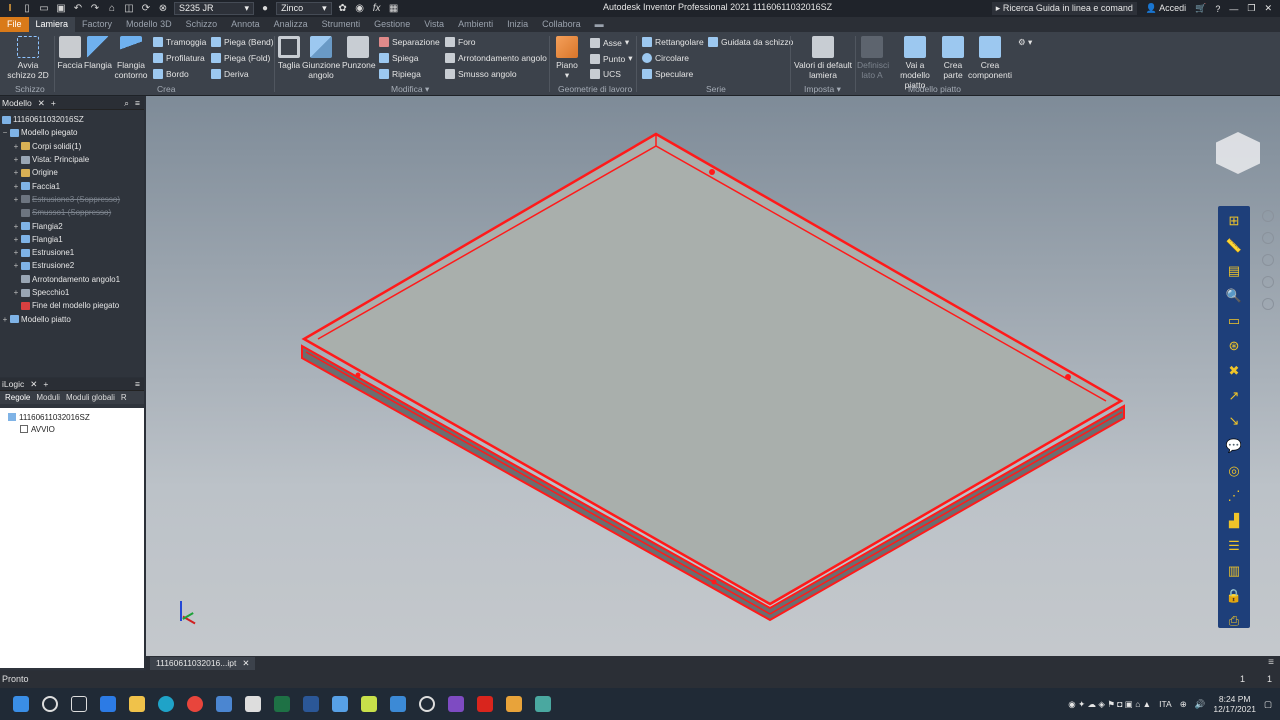 This screenshot has width=1280, height=720. What do you see at coordinates (599, 24) in the screenshot?
I see `video-tab-icon: ▬` at bounding box center [599, 24].